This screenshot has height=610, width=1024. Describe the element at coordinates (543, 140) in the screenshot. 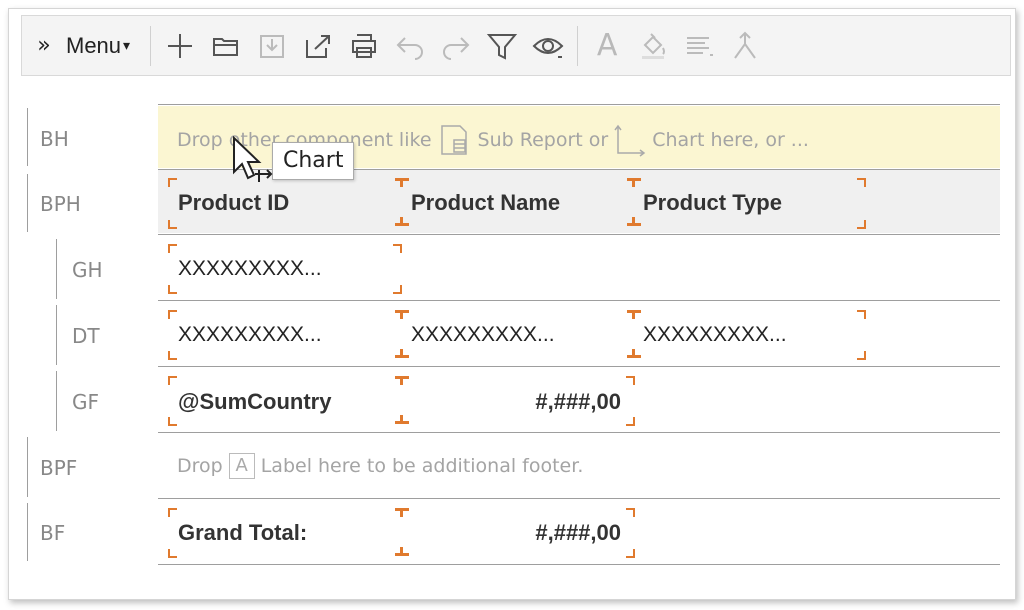

I see `hint-text: Sub Report or` at that location.